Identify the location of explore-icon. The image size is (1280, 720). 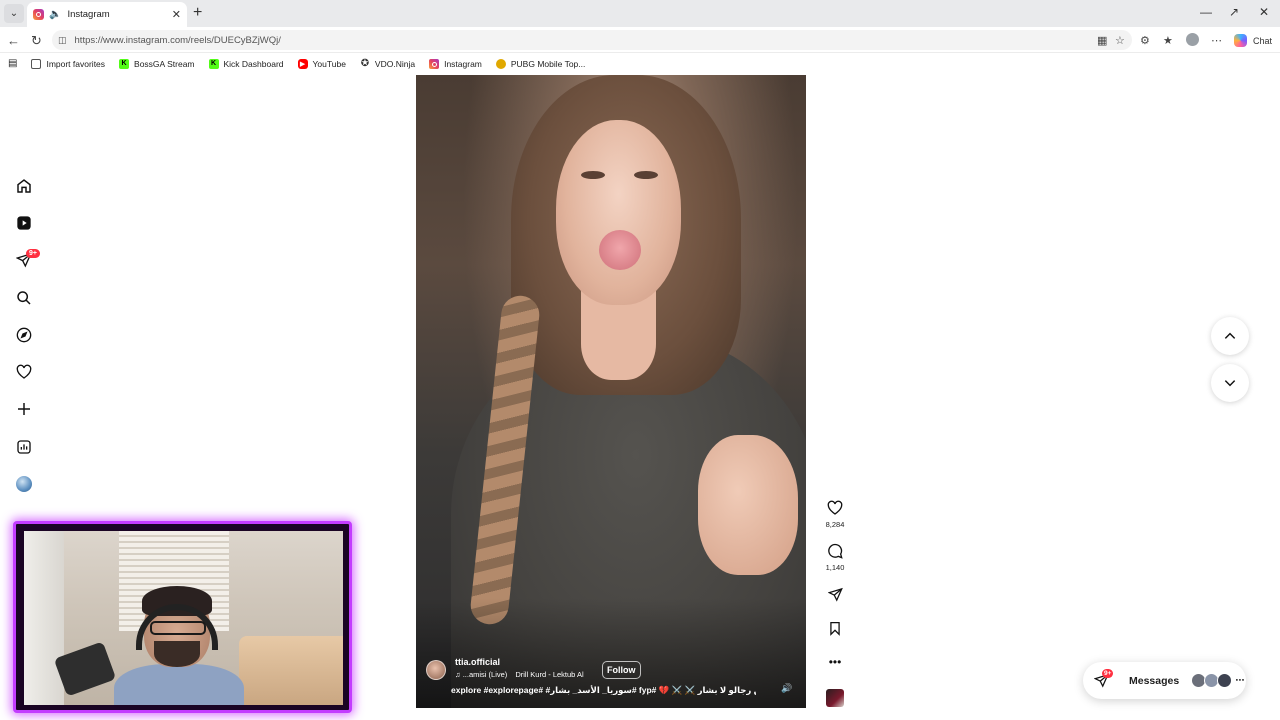
(24, 335).